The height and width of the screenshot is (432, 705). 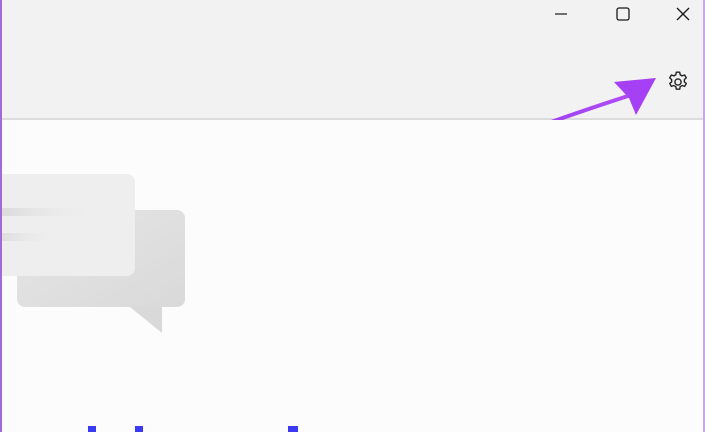 I want to click on minimize-icon, so click(x=561, y=14).